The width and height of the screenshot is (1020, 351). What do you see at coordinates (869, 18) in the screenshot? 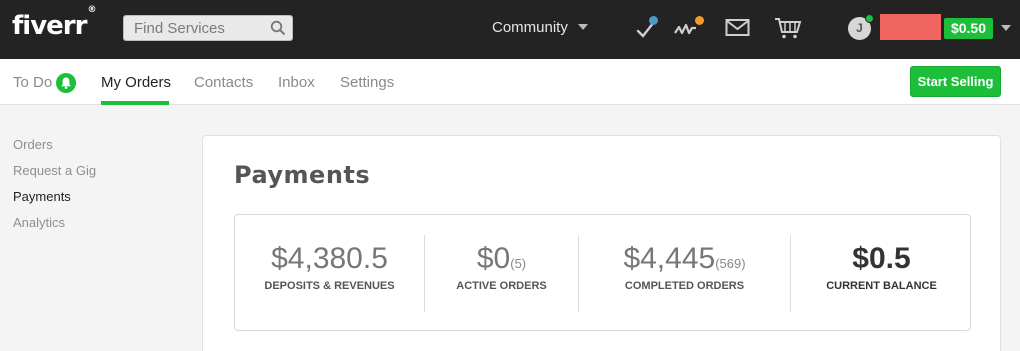
I see `online-status-dot` at bounding box center [869, 18].